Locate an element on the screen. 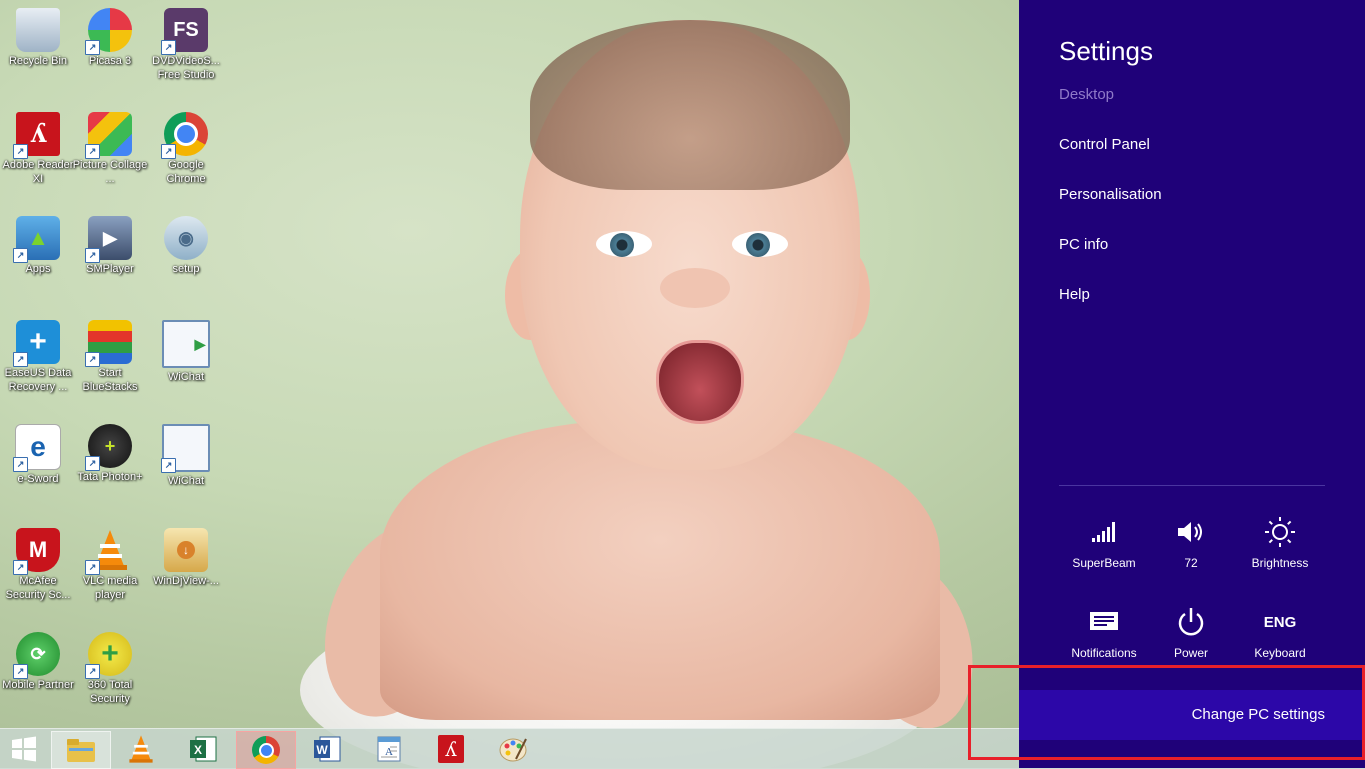  vlc-icon: ↗ is located at coordinates (108, 551).